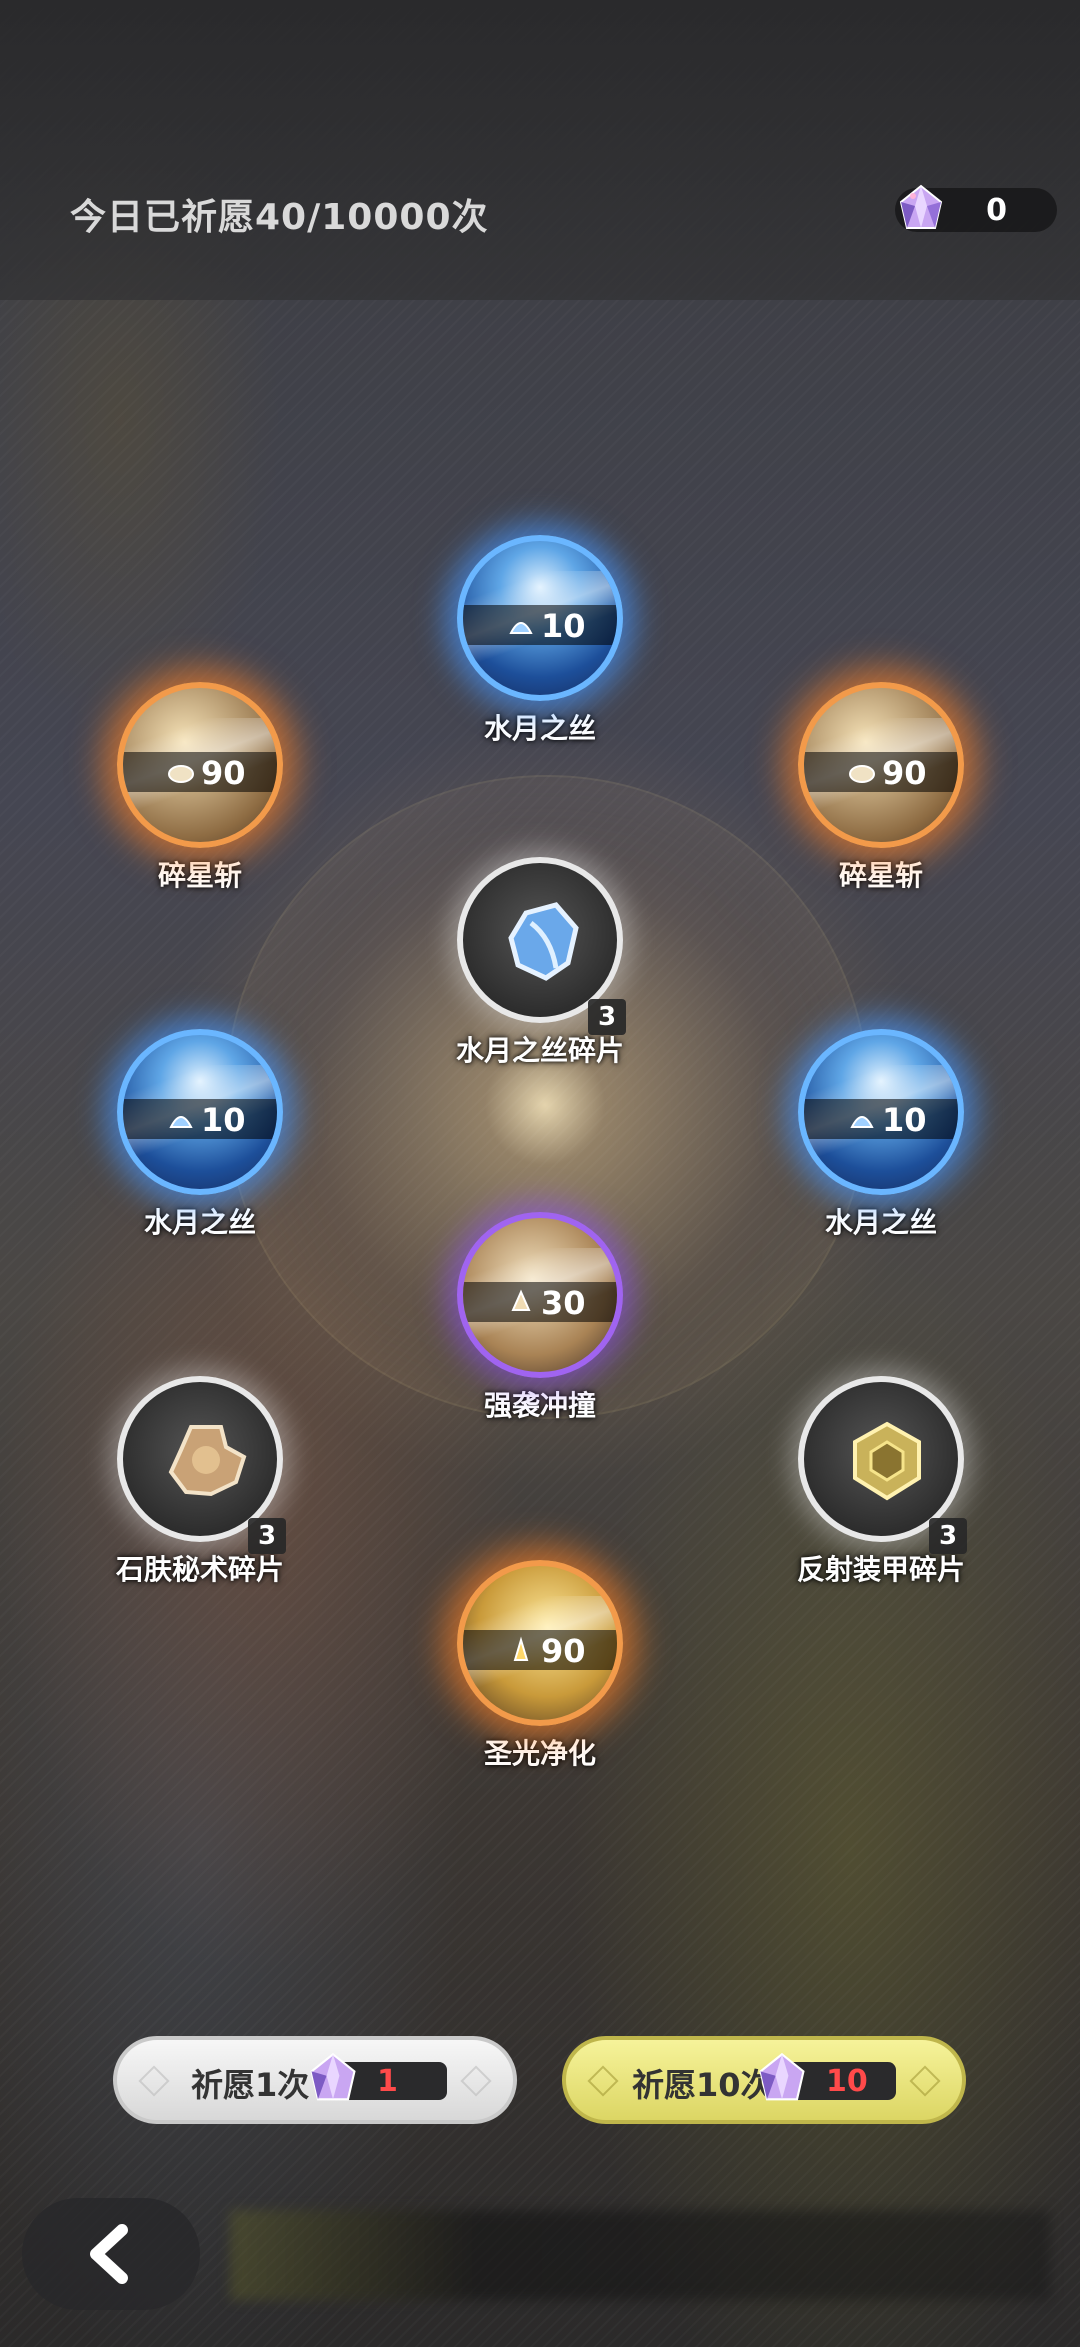 The width and height of the screenshot is (1080, 2347). What do you see at coordinates (387, 2081) in the screenshot?
I see `cost-value: 1` at bounding box center [387, 2081].